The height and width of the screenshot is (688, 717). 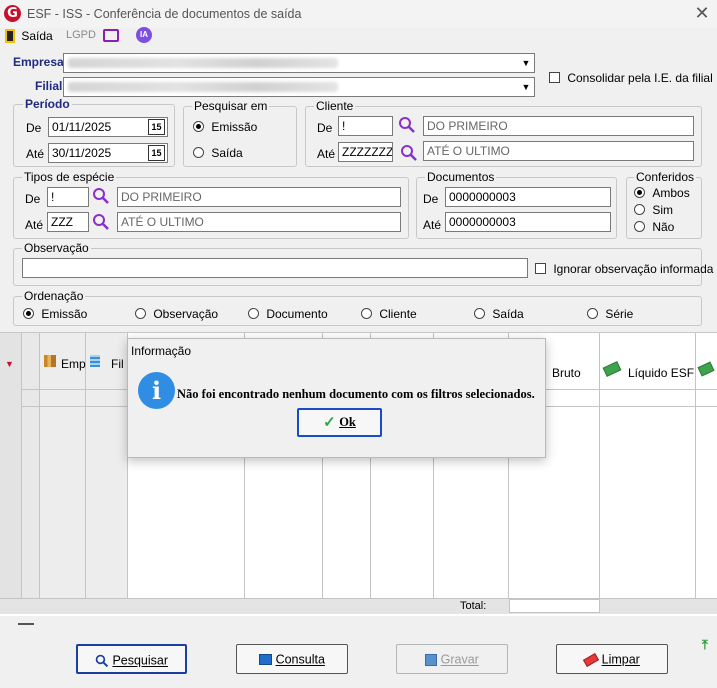 I want to click on saida-toolbar-button: Saída, so click(x=29, y=35).